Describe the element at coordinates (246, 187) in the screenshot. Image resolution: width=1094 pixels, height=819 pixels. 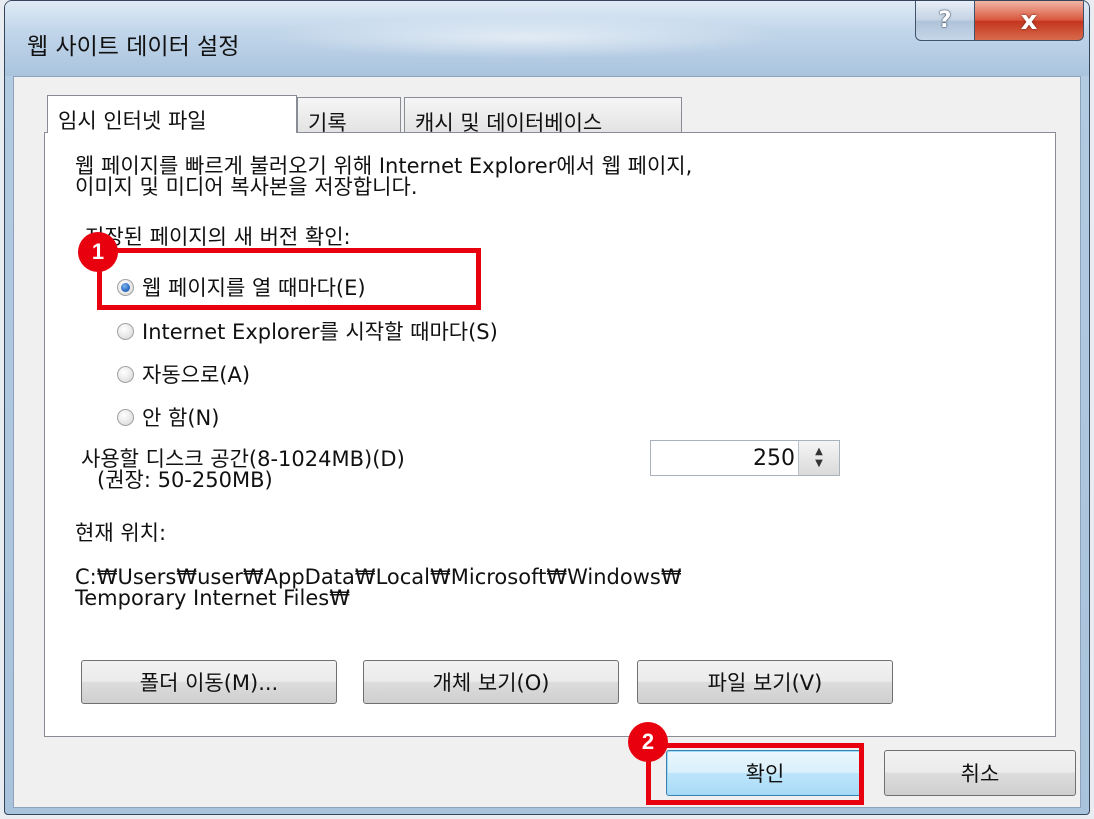
I see `description-line-2: 이미지 및 미디어 복사본을 저장합니다.` at that location.